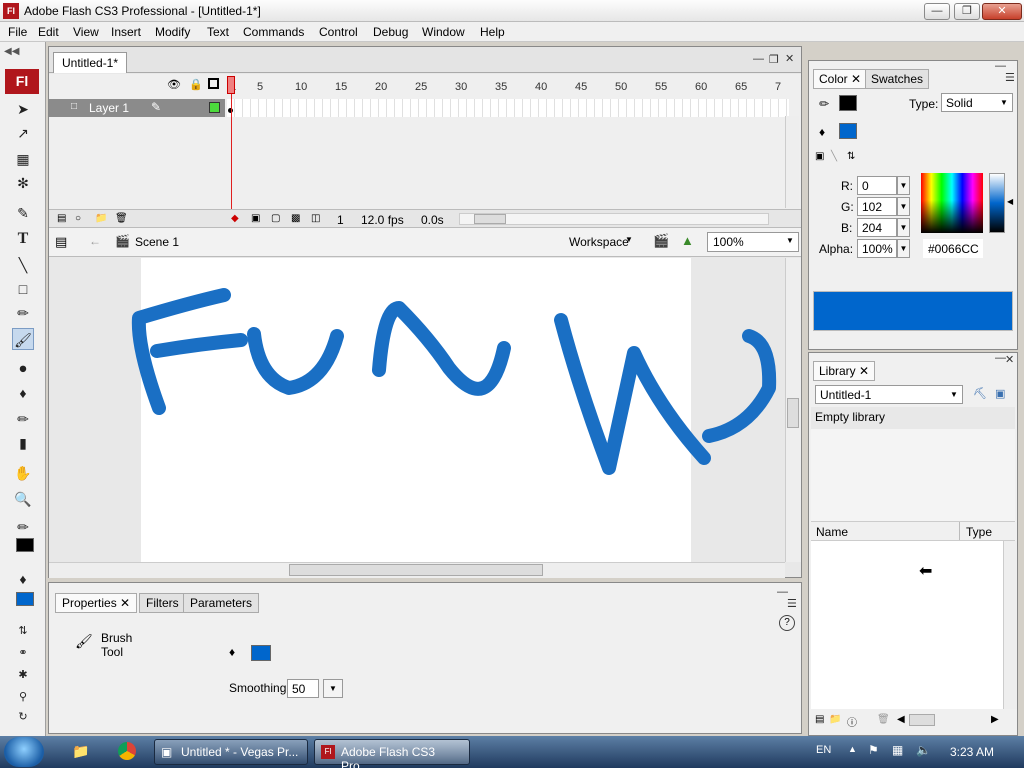 This screenshot has width=1024, height=768. I want to click on smoothing-dropdown-icon: ▼, so click(333, 688).